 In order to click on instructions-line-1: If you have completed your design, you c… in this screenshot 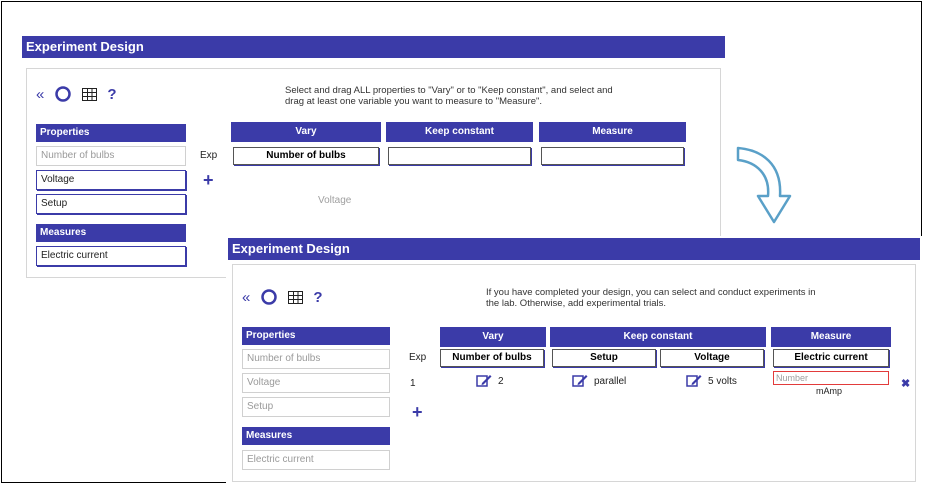, I will do `click(651, 292)`.